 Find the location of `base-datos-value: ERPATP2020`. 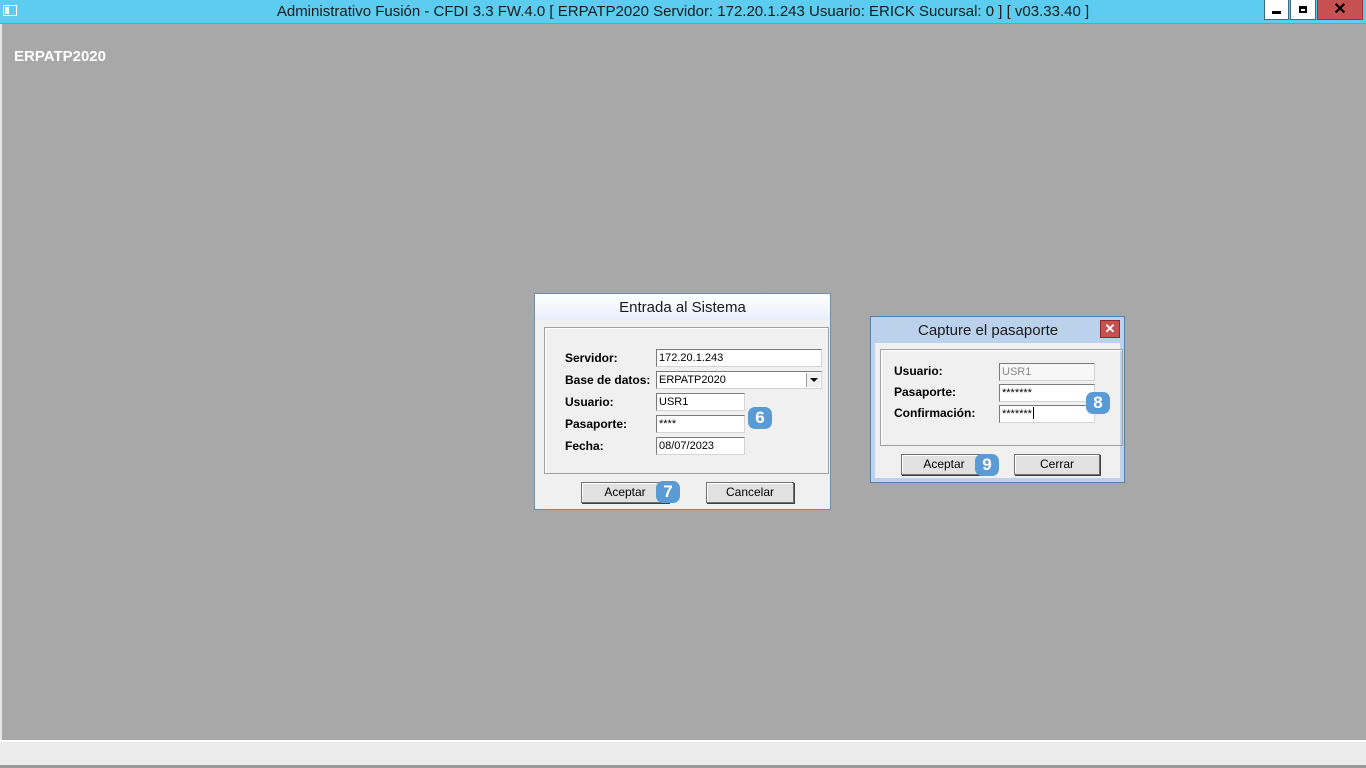

base-datos-value: ERPATP2020 is located at coordinates (692, 380).